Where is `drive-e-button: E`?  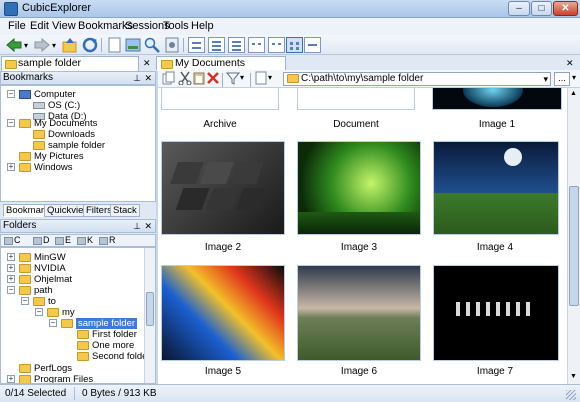
drive-e-button: E is located at coordinates (63, 240).